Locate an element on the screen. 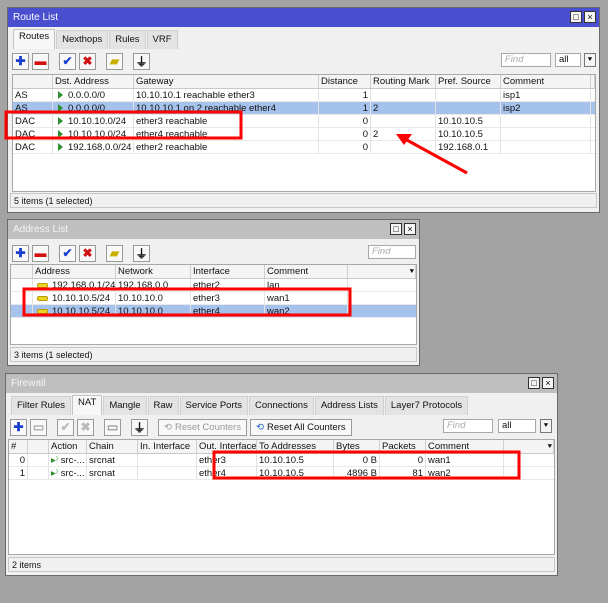 The width and height of the screenshot is (608, 603). highlight-box-addresses is located at coordinates (187, 302).